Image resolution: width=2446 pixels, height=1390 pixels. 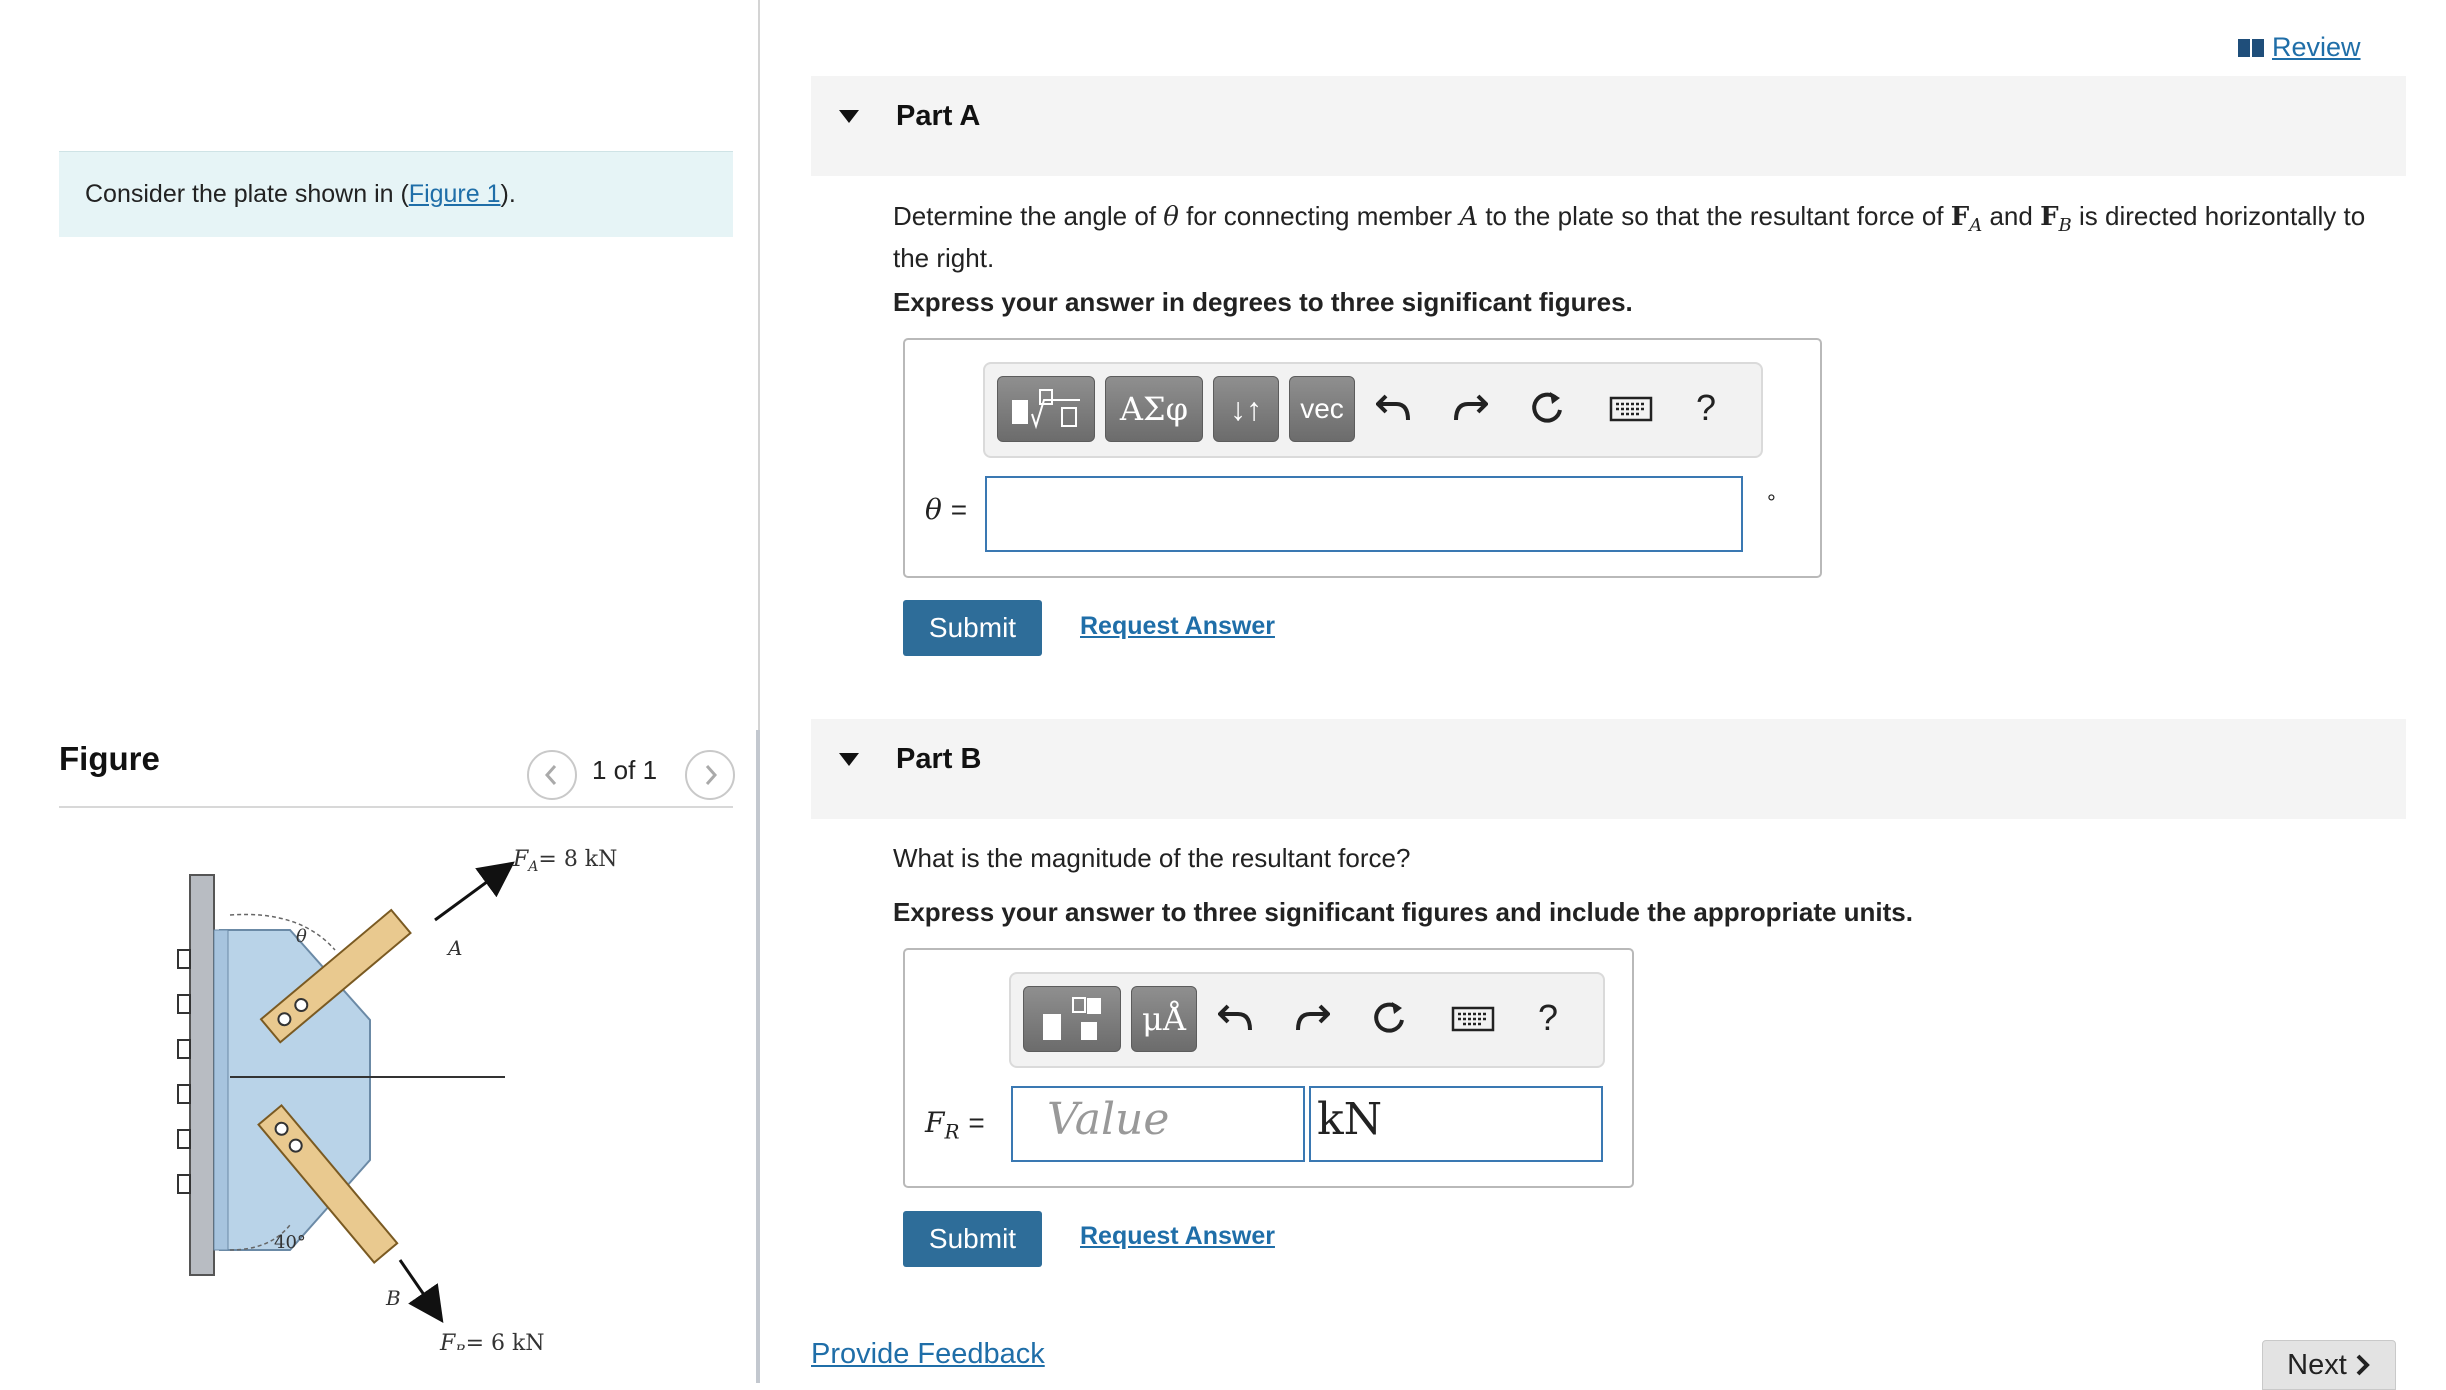 What do you see at coordinates (1608, 769) in the screenshot?
I see `part-b-header: Part B` at bounding box center [1608, 769].